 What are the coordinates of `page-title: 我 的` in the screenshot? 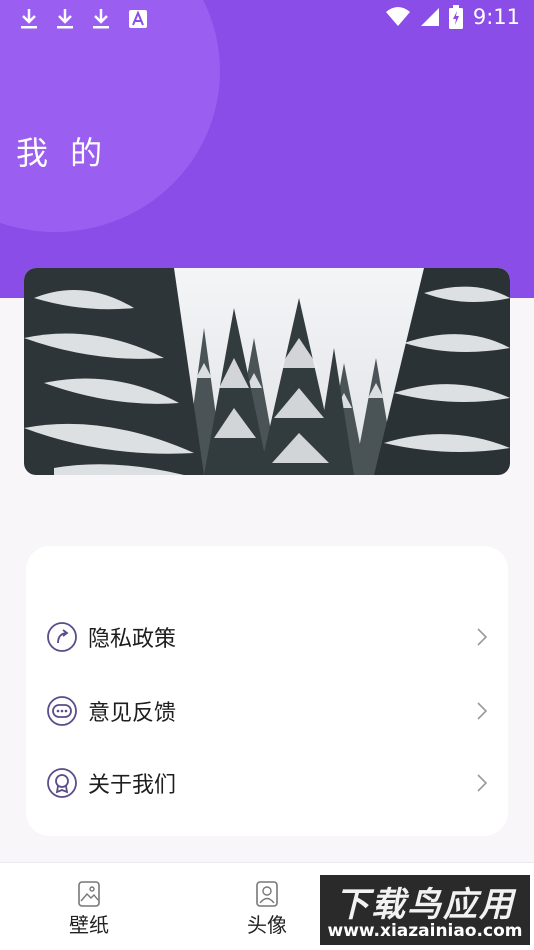 It's located at (62, 153).